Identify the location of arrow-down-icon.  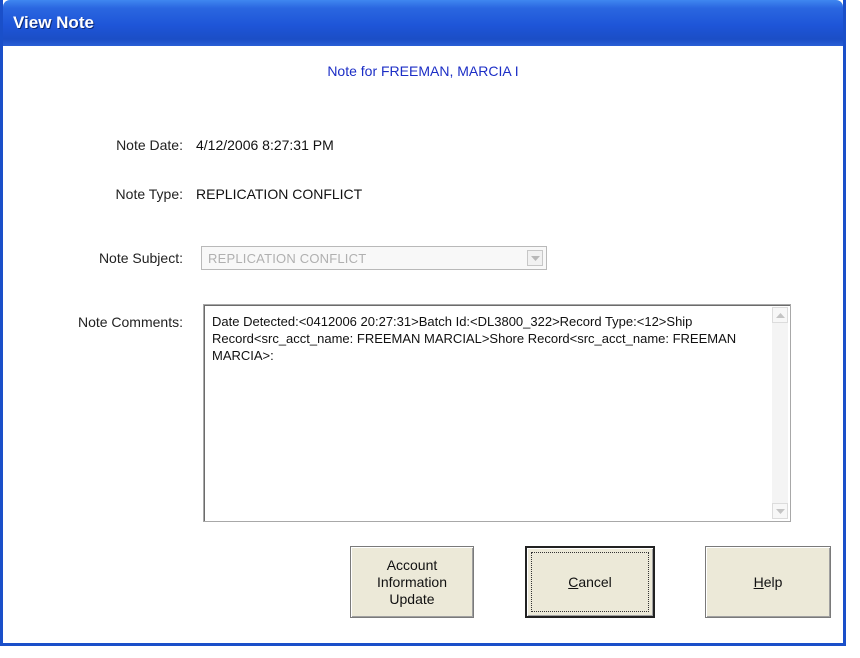
(780, 511).